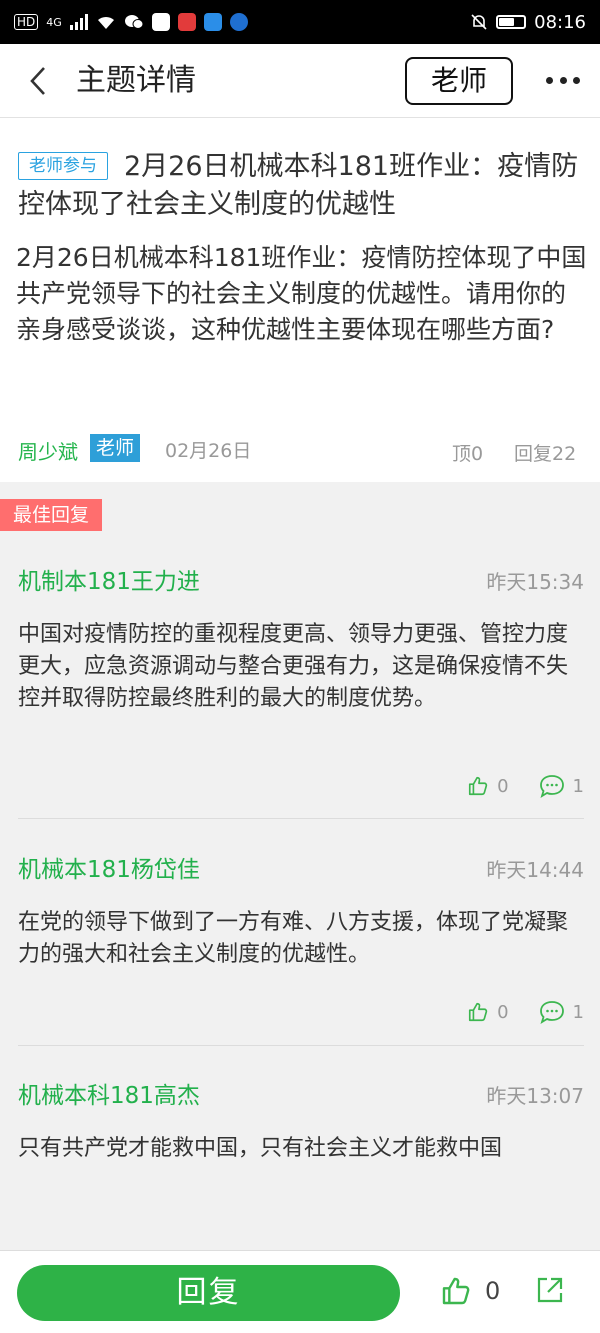  Describe the element at coordinates (63, 166) in the screenshot. I see `teacher-participated-tag: 老师参与` at that location.